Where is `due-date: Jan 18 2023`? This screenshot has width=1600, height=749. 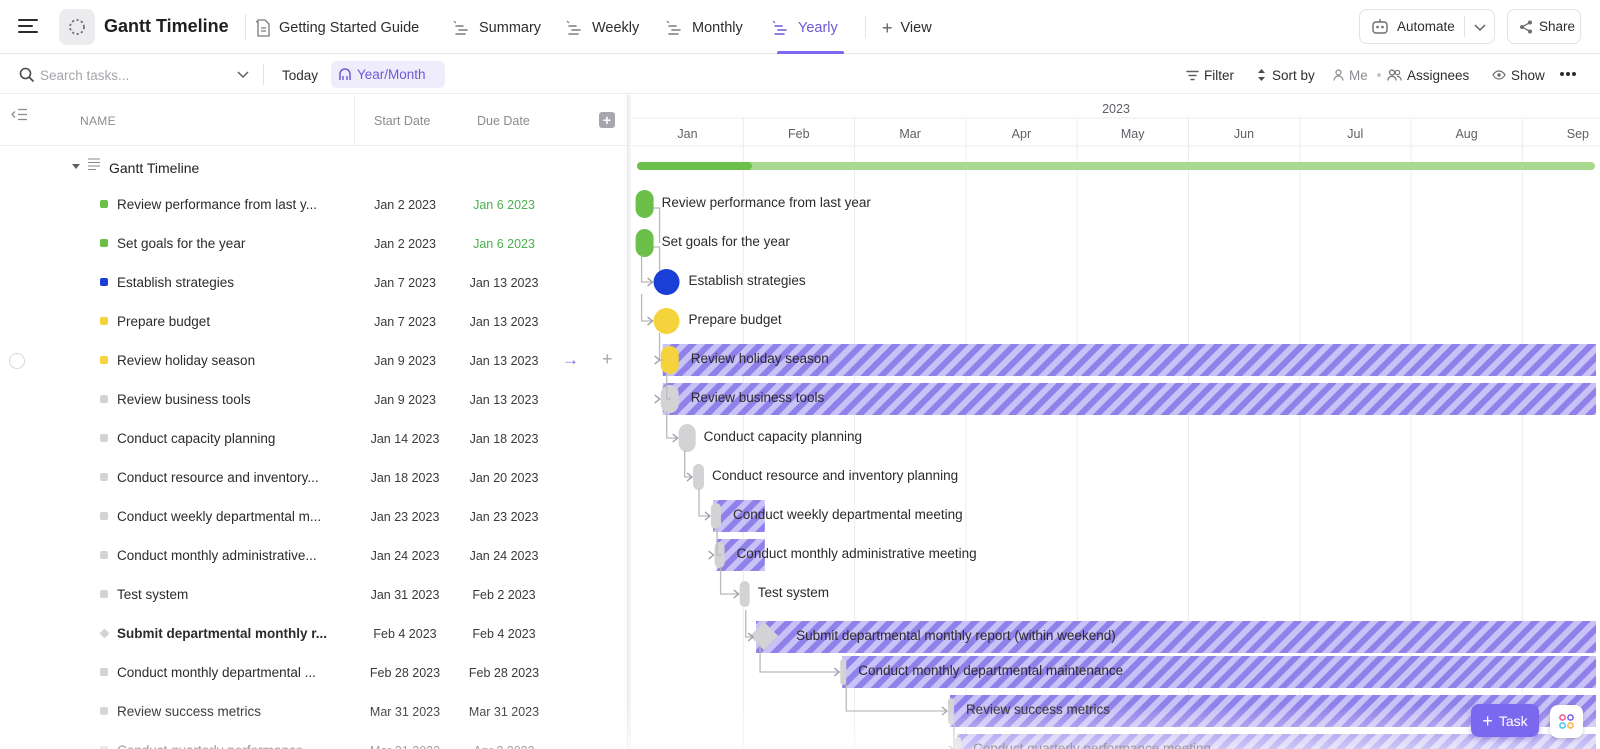 due-date: Jan 18 2023 is located at coordinates (504, 439).